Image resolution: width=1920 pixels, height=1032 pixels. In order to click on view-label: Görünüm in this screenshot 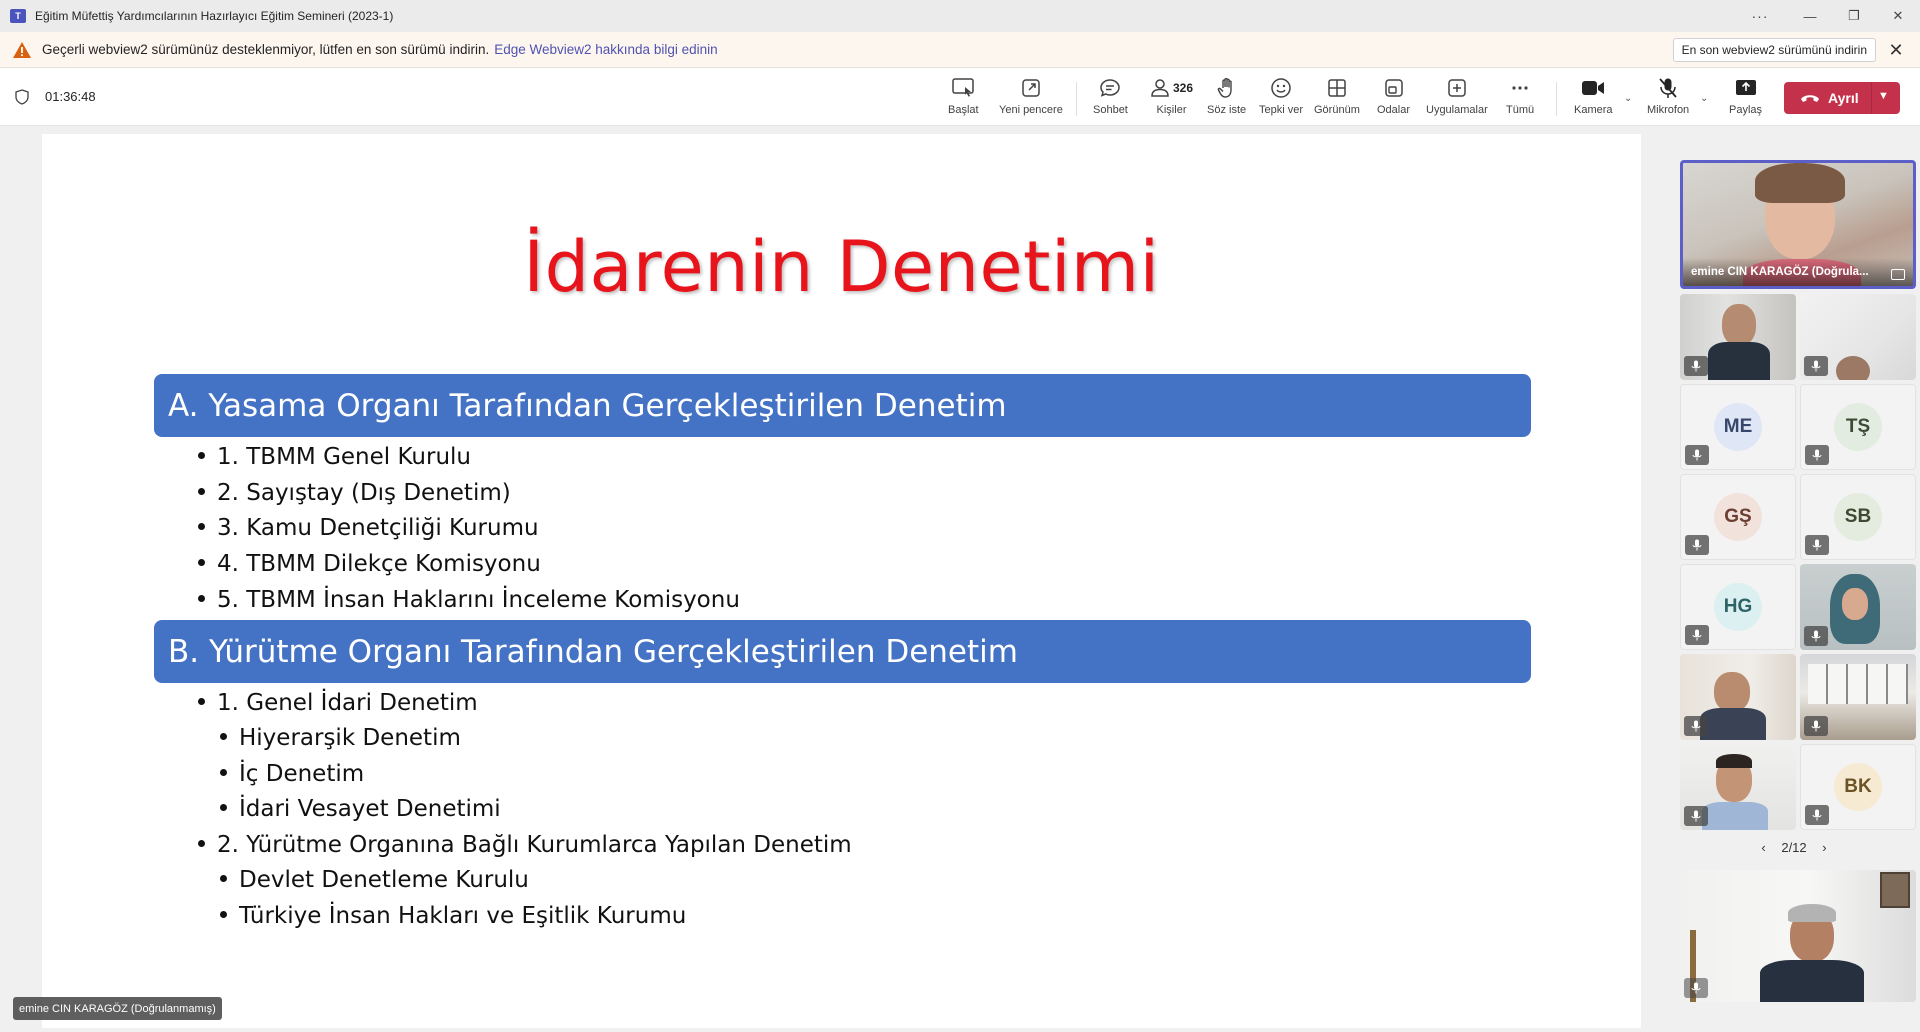, I will do `click(1337, 110)`.